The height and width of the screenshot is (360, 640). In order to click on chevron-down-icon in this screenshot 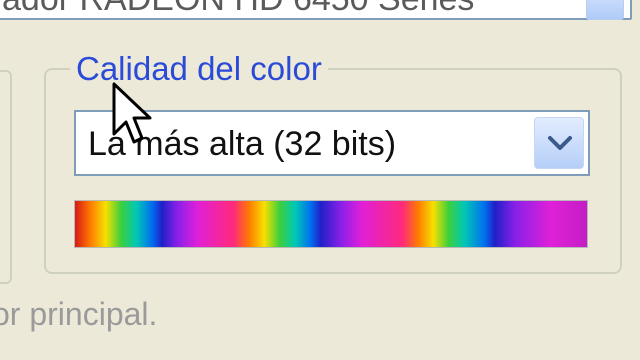, I will do `click(560, 143)`.